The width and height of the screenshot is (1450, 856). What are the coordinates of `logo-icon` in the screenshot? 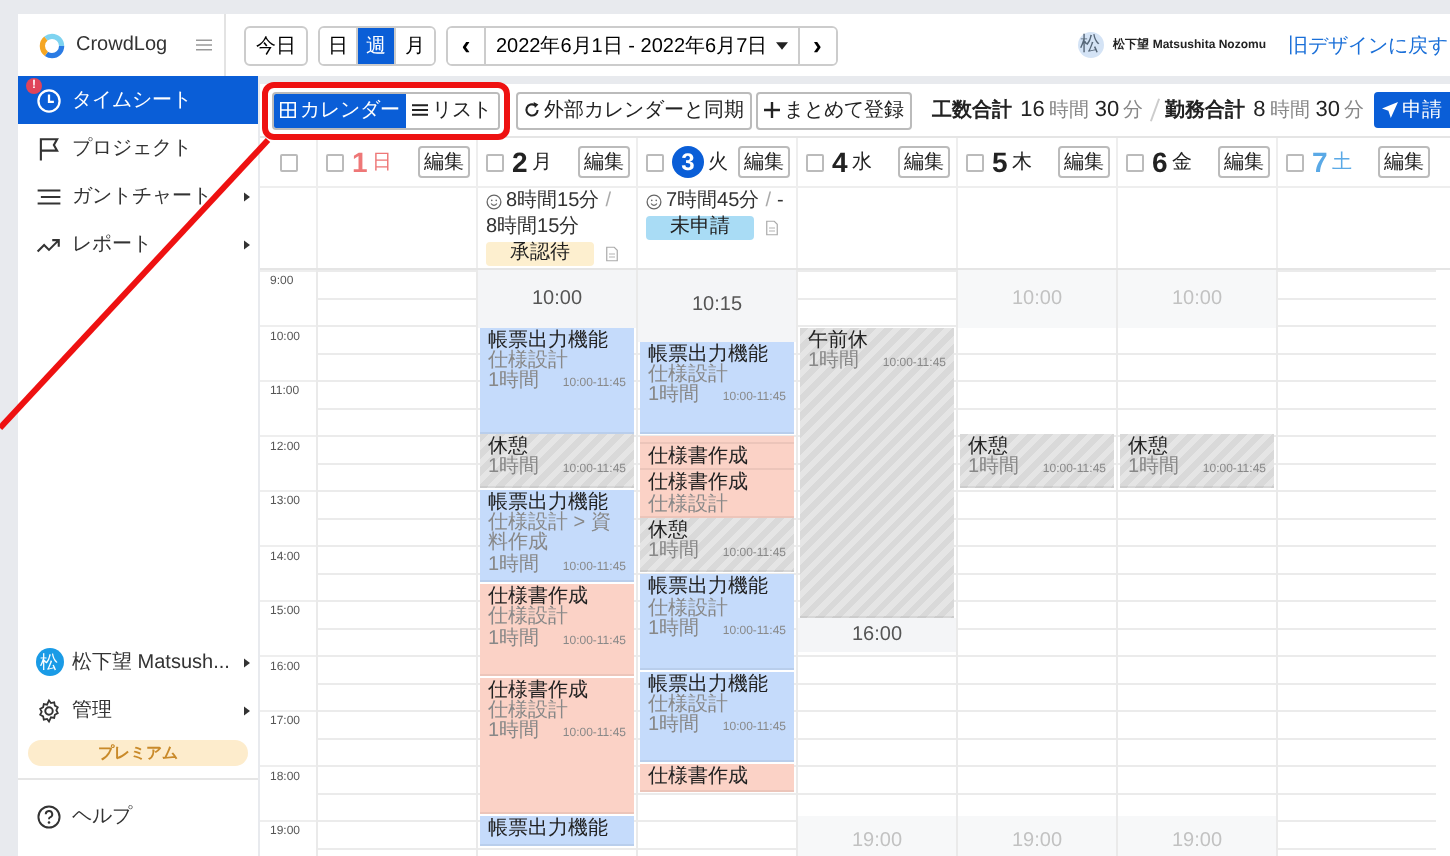 It's located at (52, 45).